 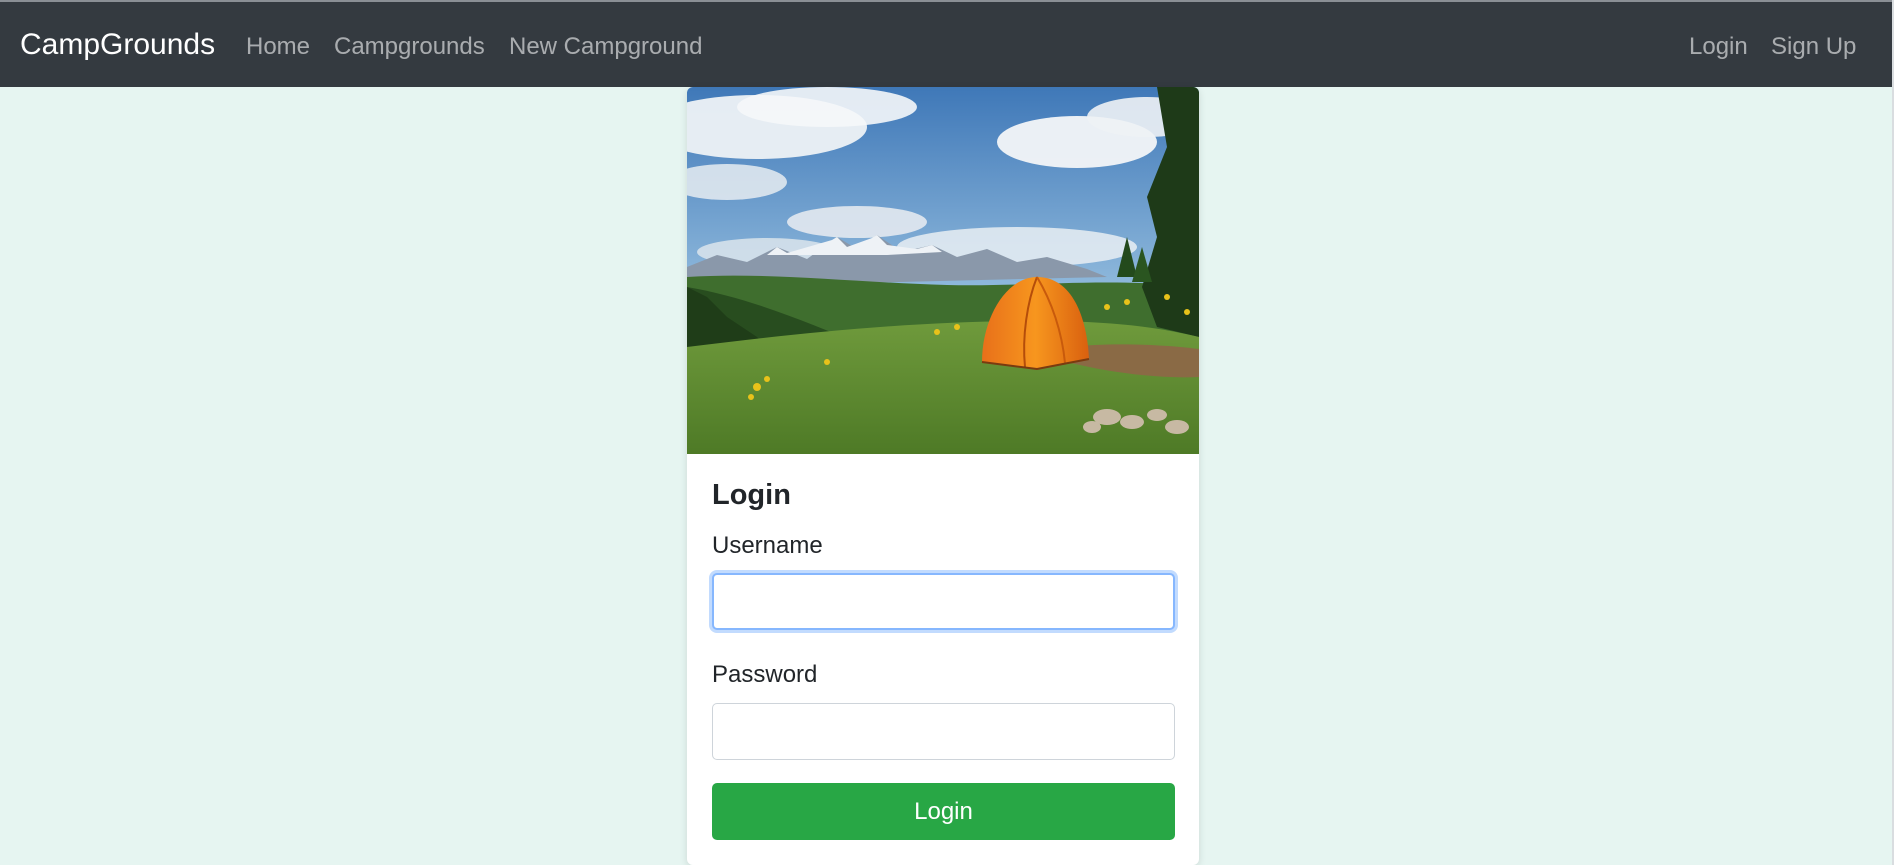 What do you see at coordinates (943, 731) in the screenshot?
I see `password-input` at bounding box center [943, 731].